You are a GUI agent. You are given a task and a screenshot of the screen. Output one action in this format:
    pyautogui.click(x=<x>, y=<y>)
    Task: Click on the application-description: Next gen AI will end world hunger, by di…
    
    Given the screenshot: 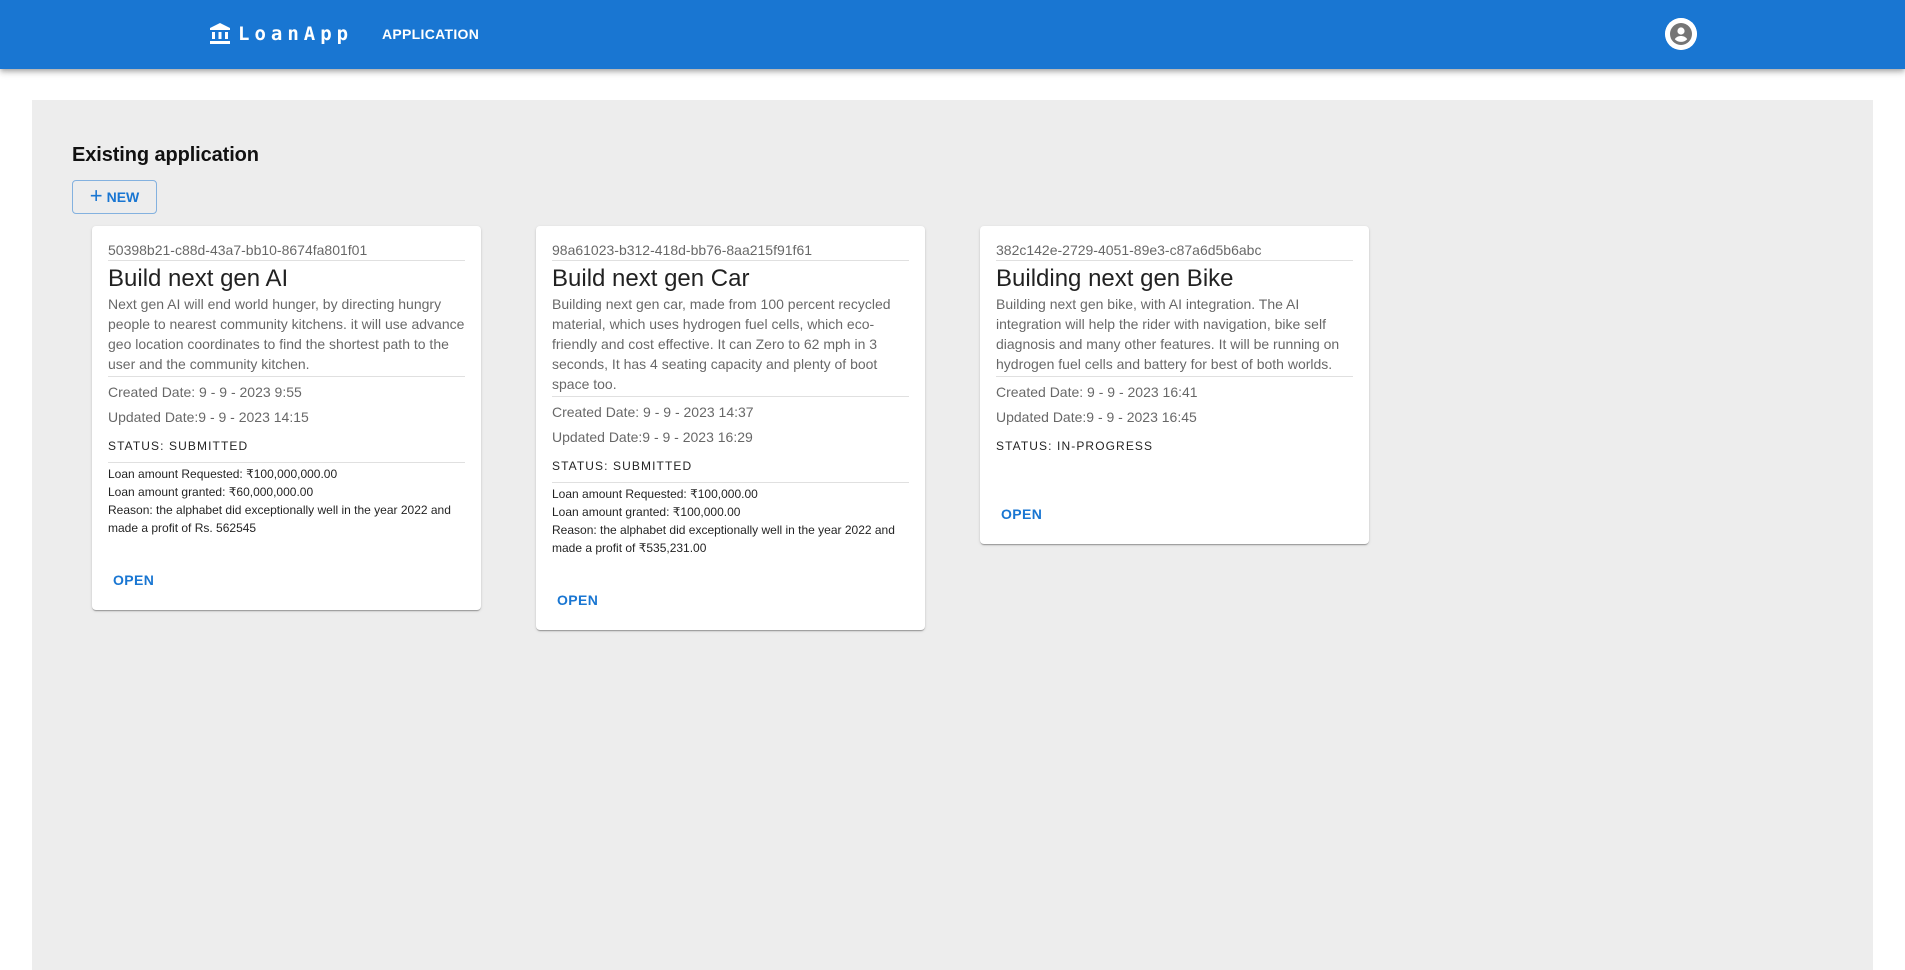 What is the action you would take?
    pyautogui.click(x=286, y=335)
    